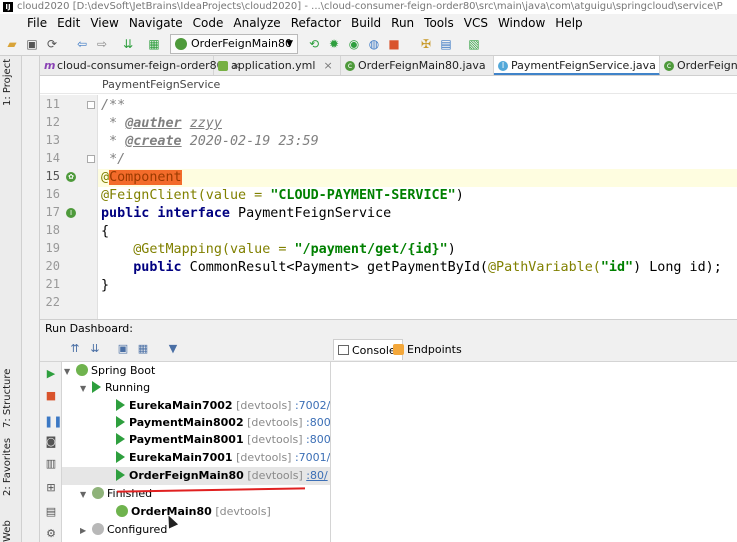 The image size is (737, 542). What do you see at coordinates (210, 141) in the screenshot?
I see `code-line-13: * @create 2020-02-19 23:59` at bounding box center [210, 141].